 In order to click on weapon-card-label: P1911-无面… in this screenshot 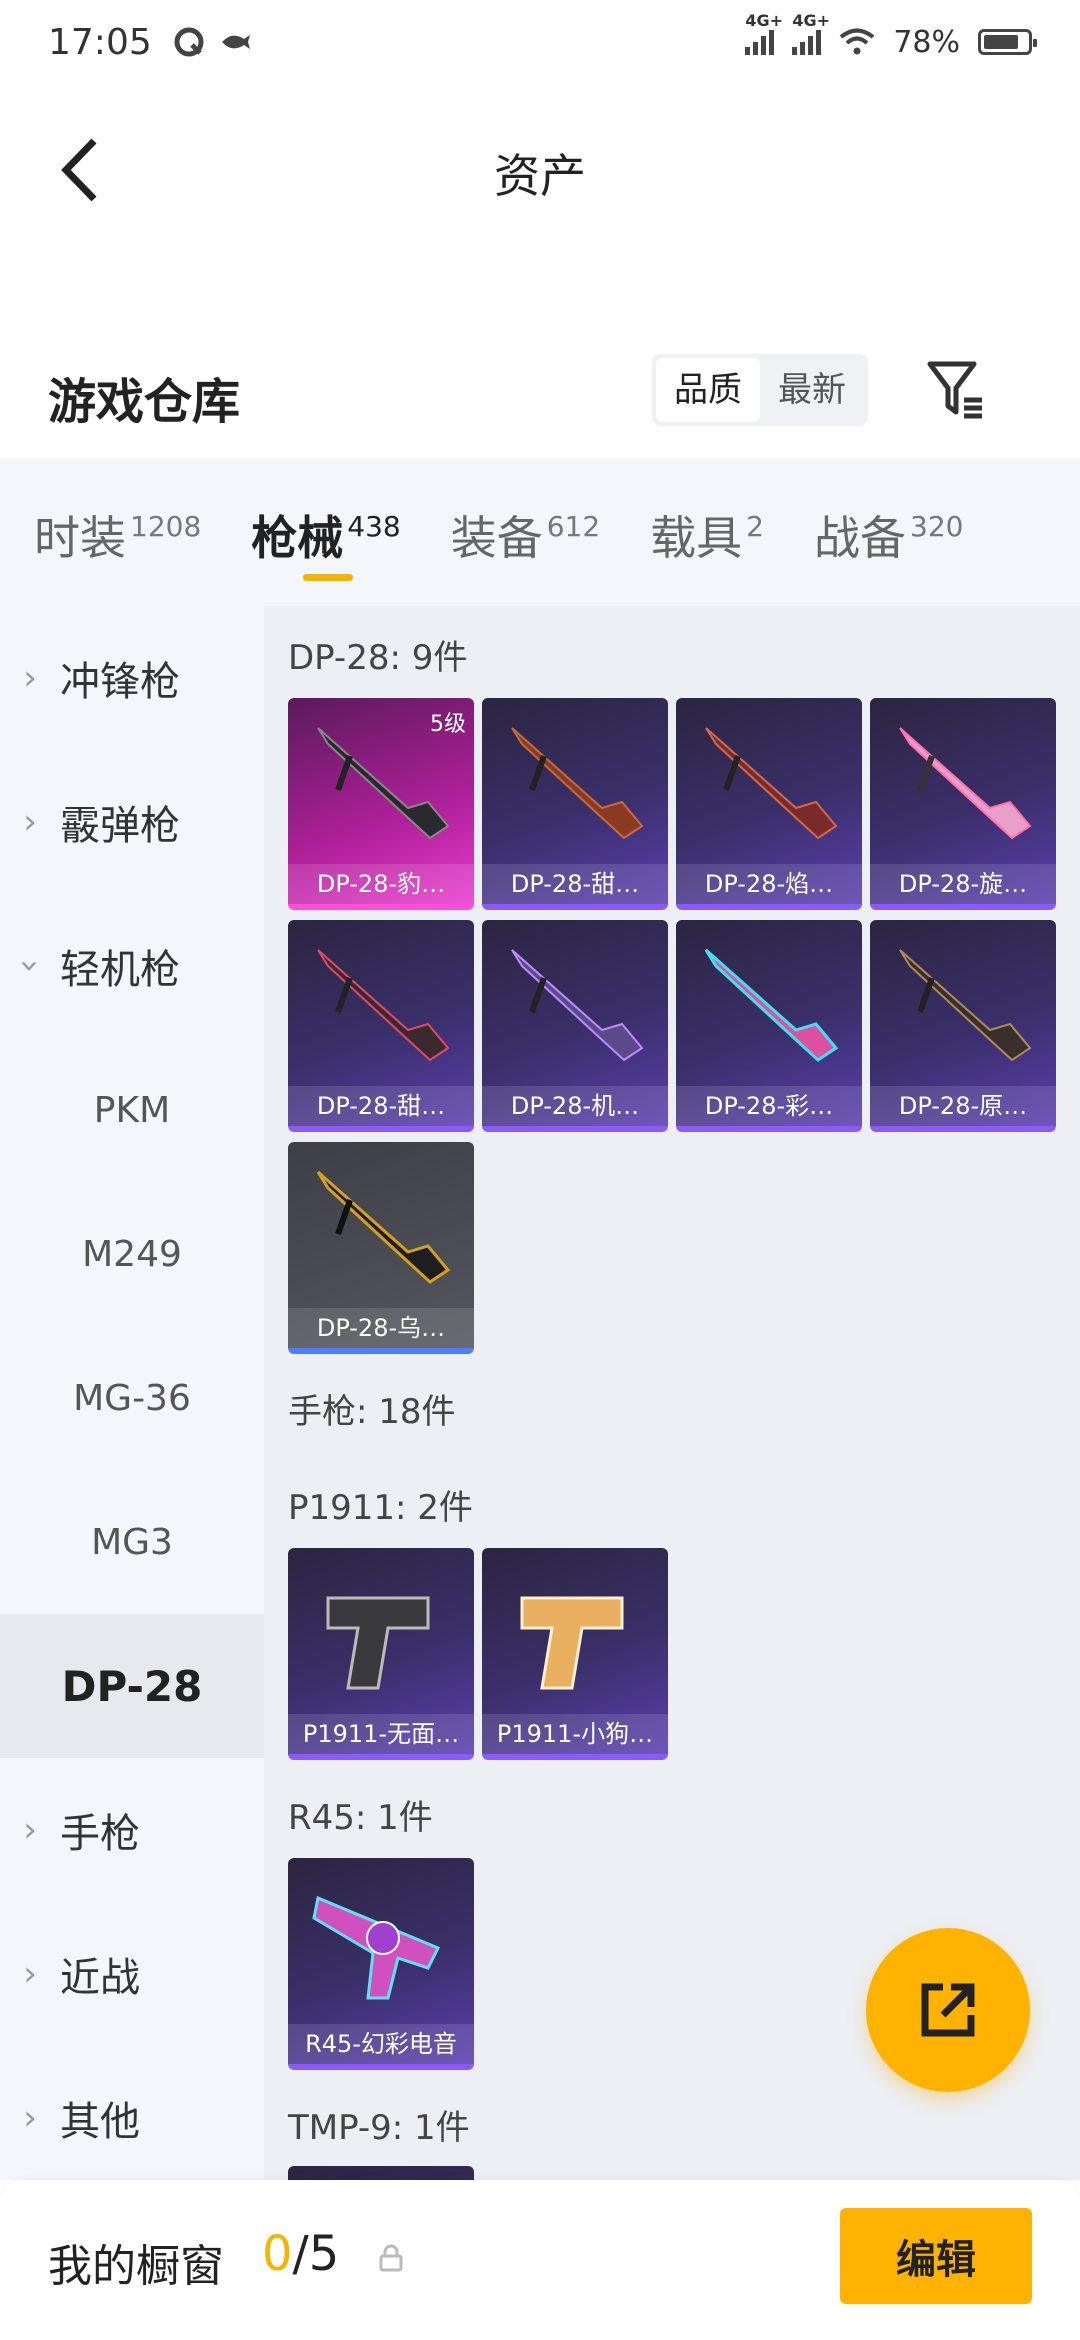, I will do `click(381, 1734)`.